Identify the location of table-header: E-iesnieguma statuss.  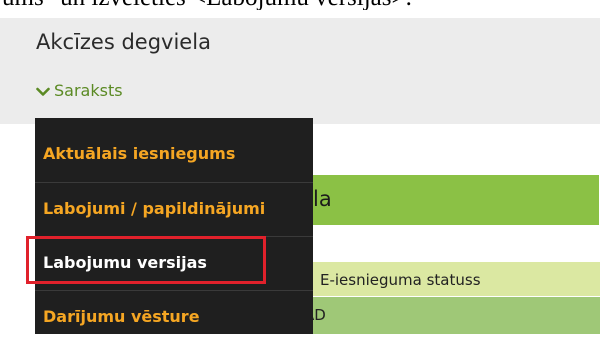
(434, 279).